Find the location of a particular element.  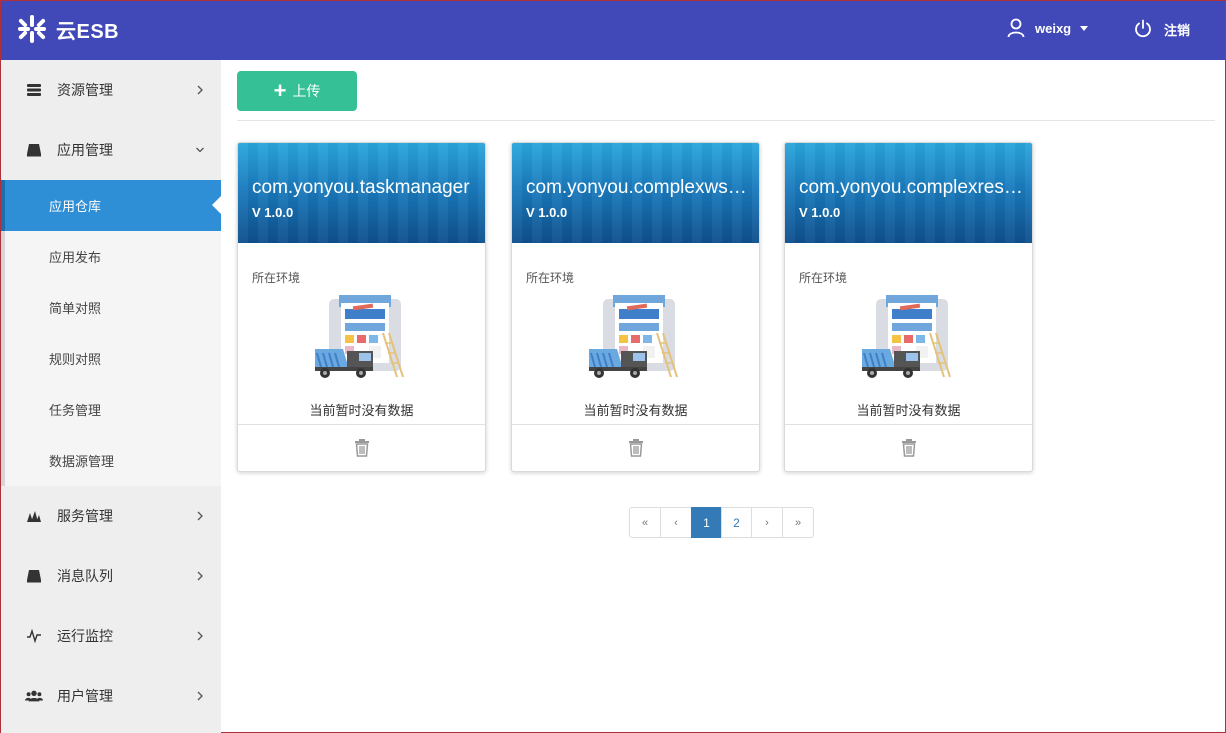

power-icon is located at coordinates (1143, 28).